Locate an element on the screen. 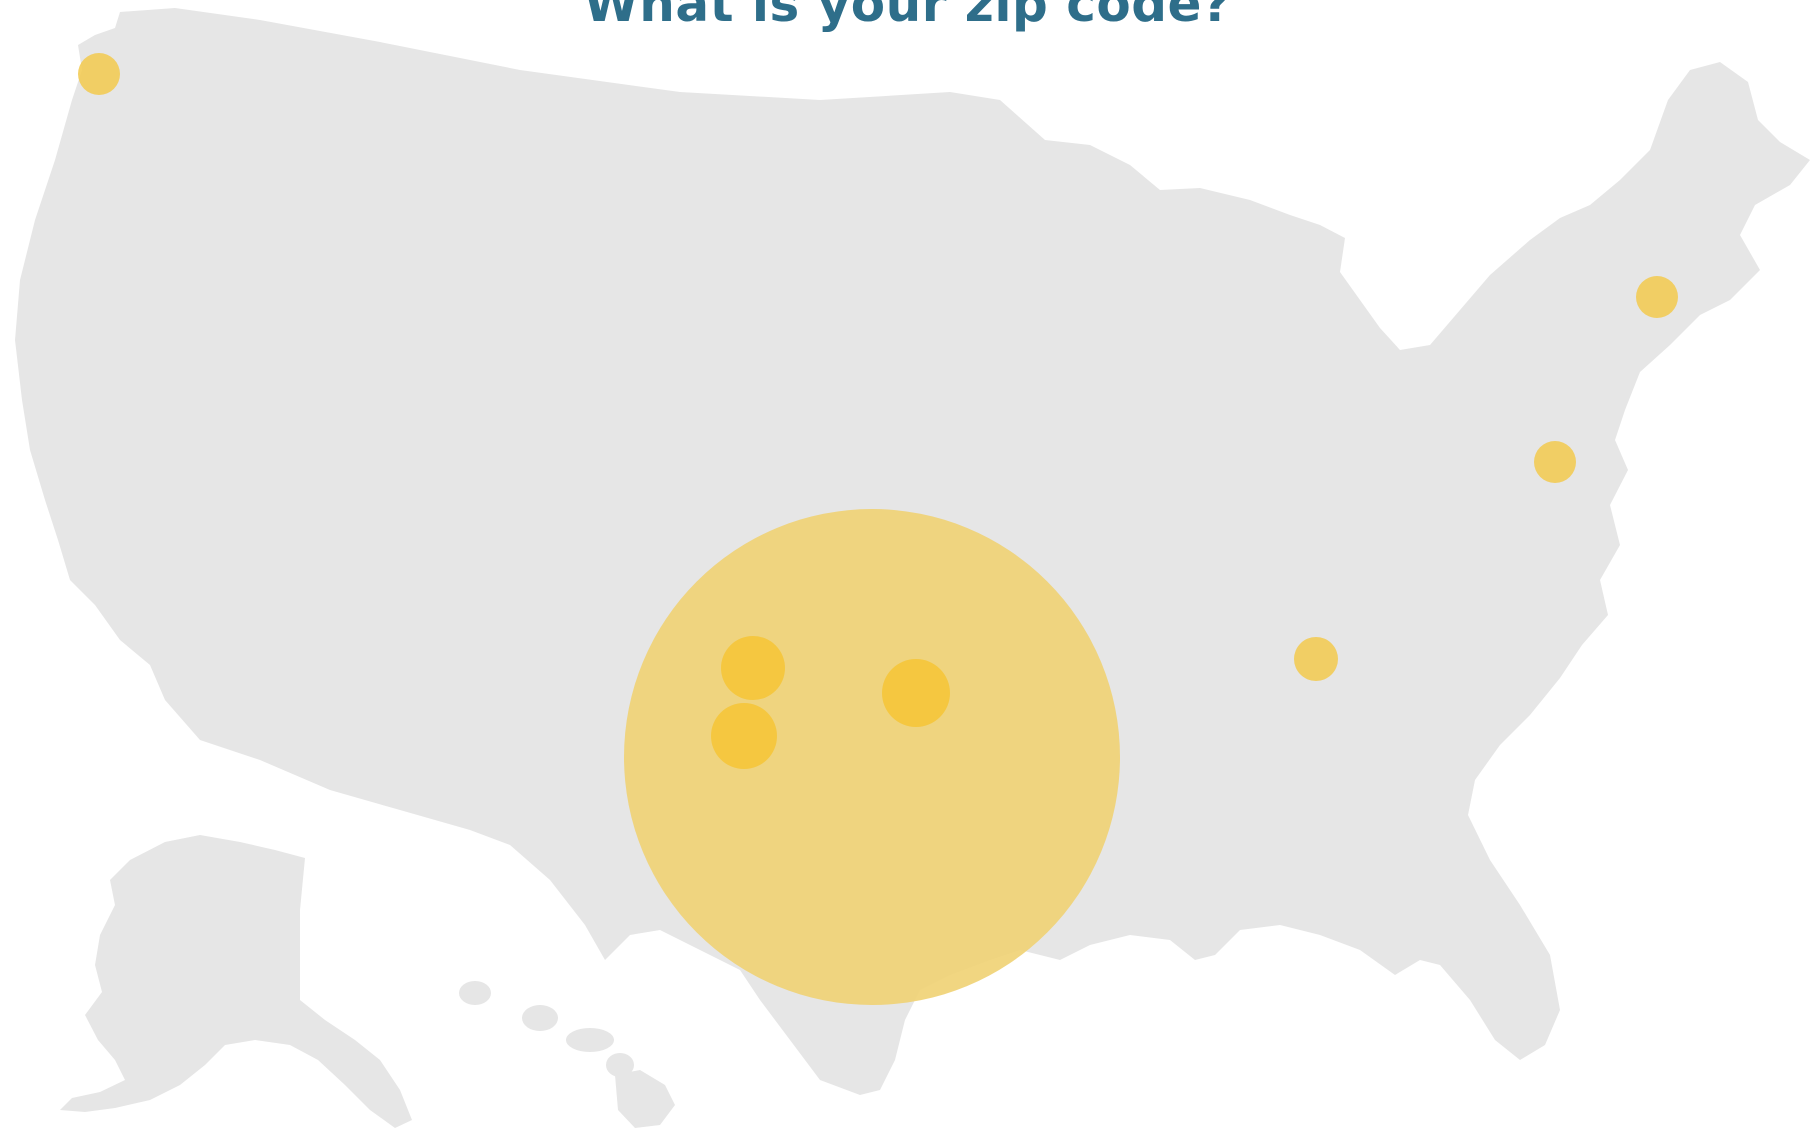  marker-texas-east is located at coordinates (916, 693).